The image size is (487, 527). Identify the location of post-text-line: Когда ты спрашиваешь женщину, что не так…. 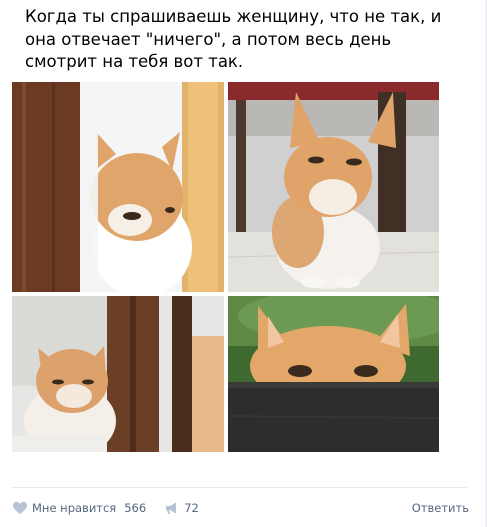
(233, 16).